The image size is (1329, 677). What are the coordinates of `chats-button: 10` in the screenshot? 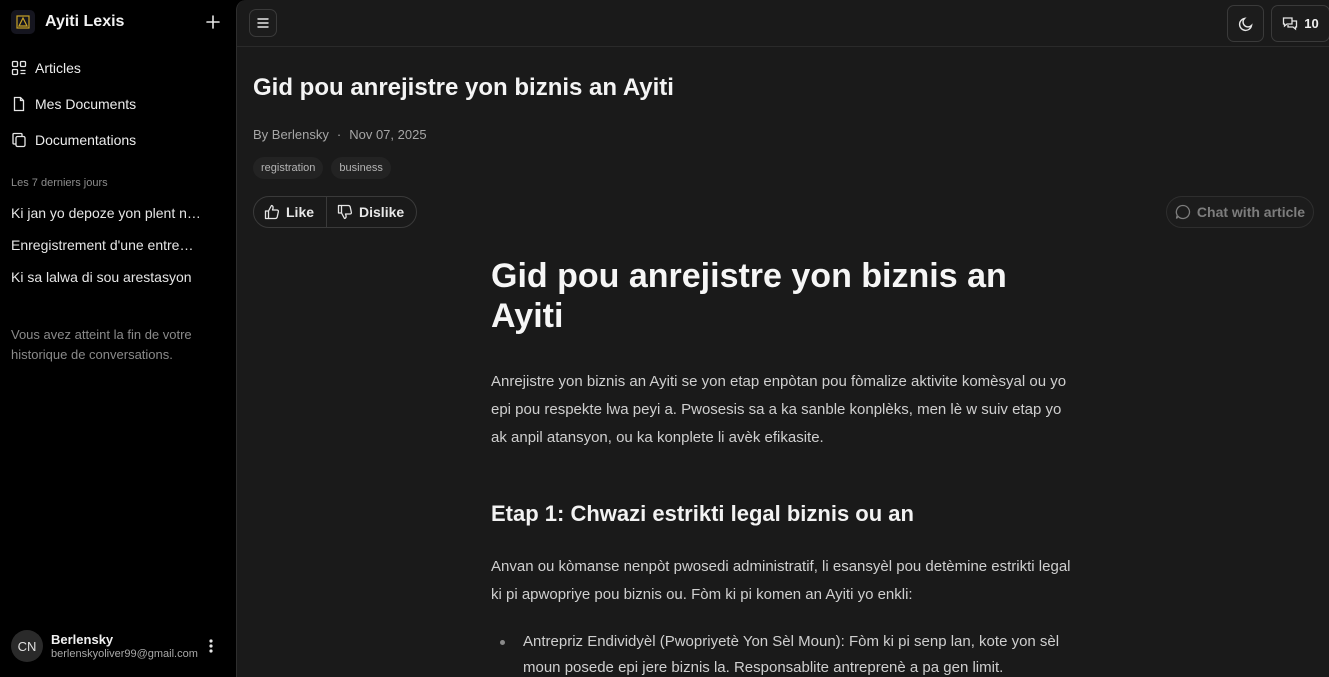 It's located at (1300, 23).